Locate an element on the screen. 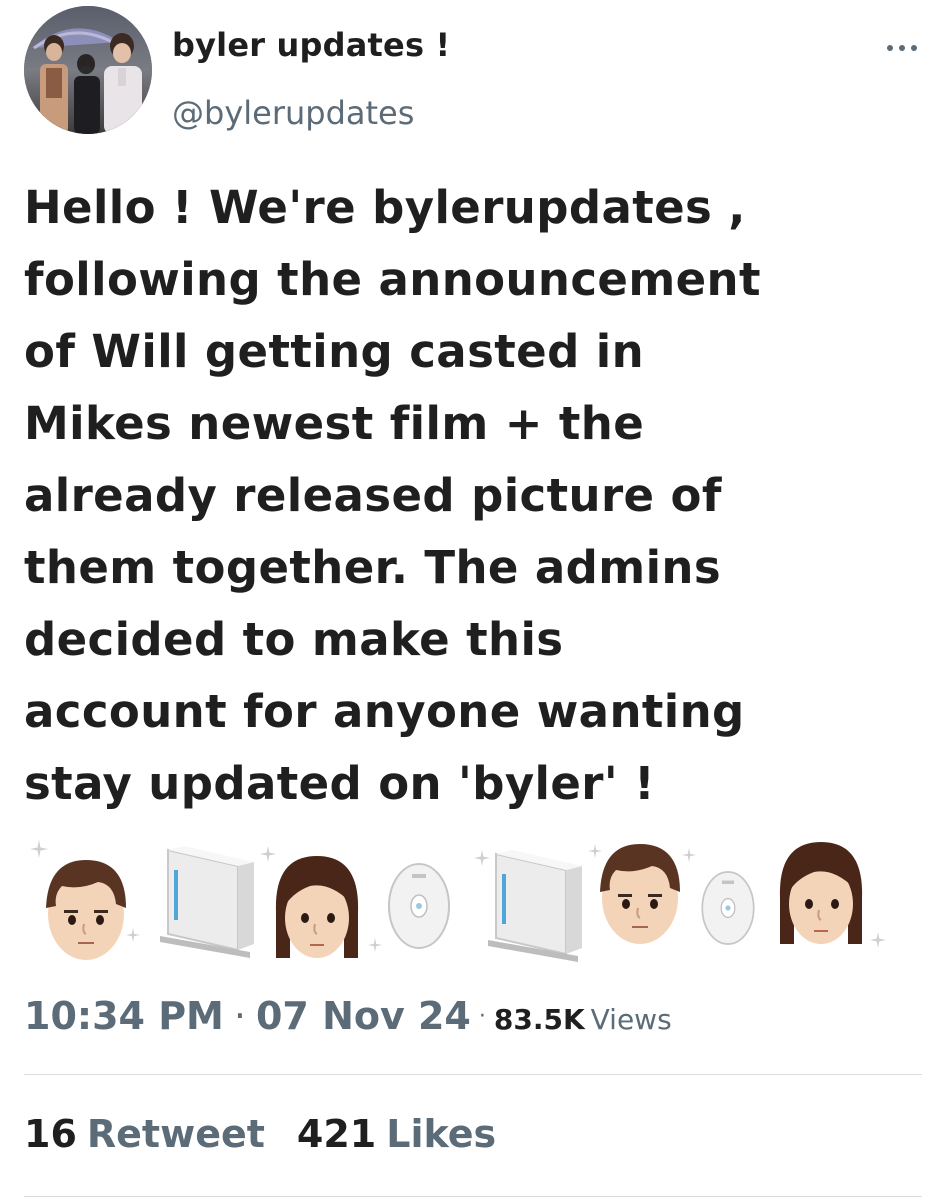 This screenshot has width=946, height=1200. tweet-meta: 10:34 PM · 07 Nov 24 · 83.5K Views is located at coordinates (348, 1019).